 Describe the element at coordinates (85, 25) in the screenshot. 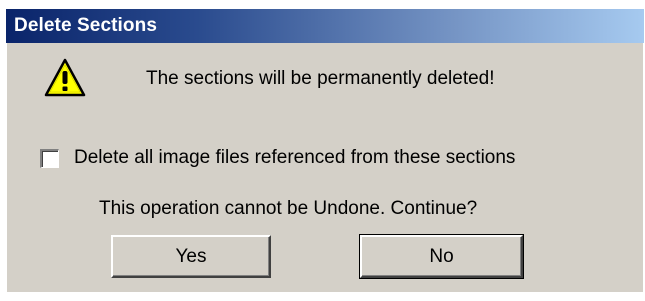

I see `window-title: Delete Sections` at that location.